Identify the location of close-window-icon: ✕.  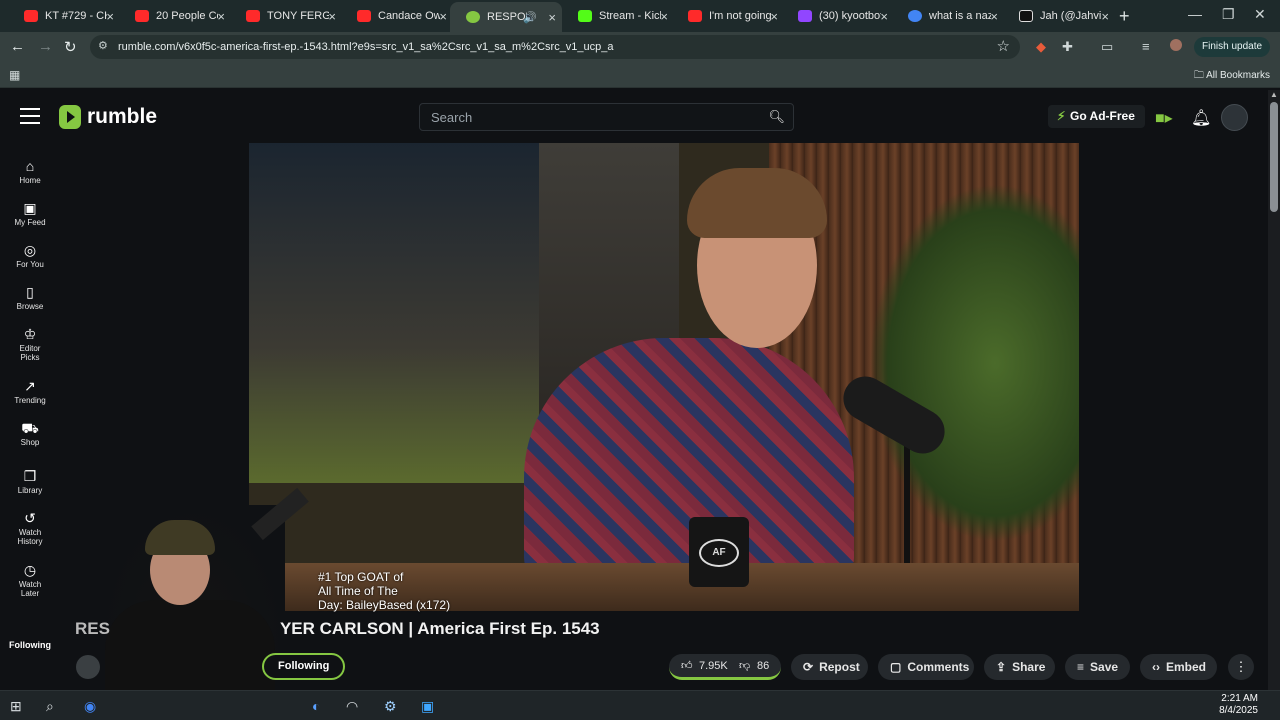
(1260, 14).